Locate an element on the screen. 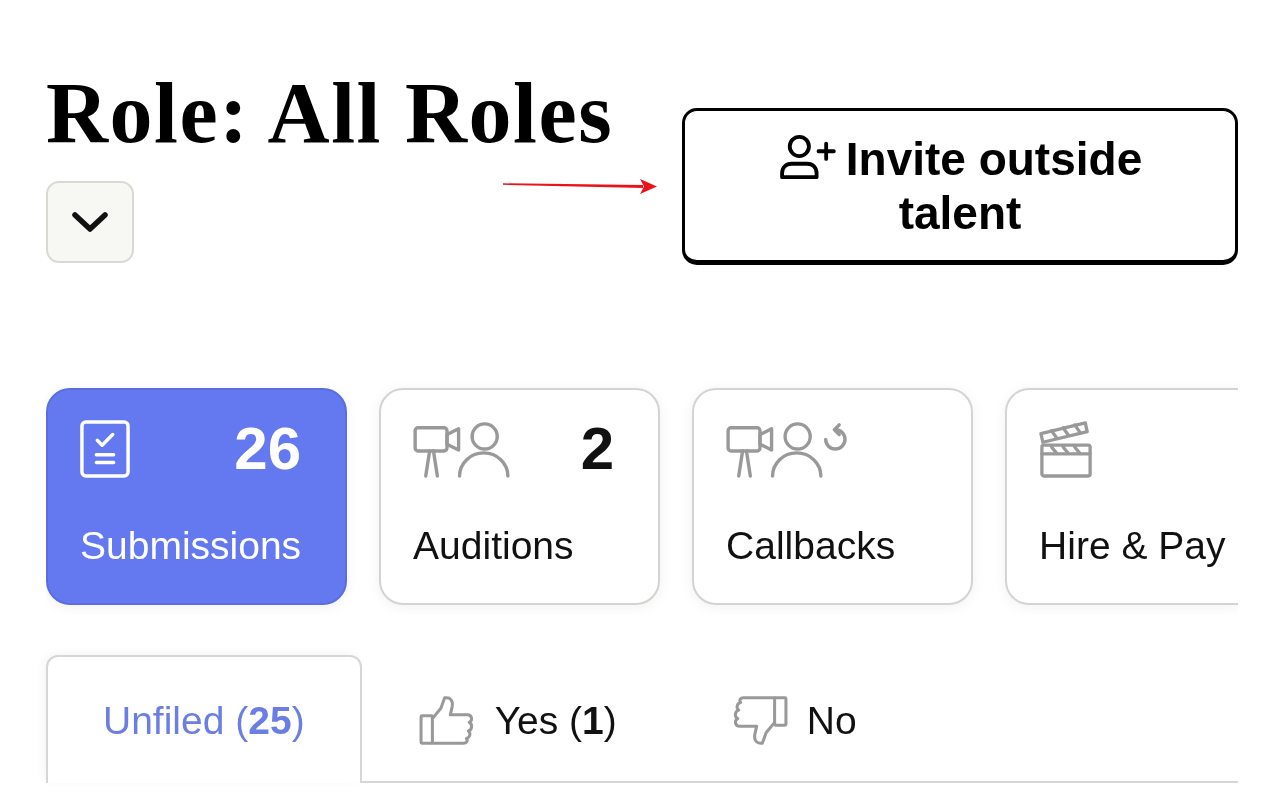 This screenshot has height=802, width=1284. chevron-down-icon is located at coordinates (90, 222).